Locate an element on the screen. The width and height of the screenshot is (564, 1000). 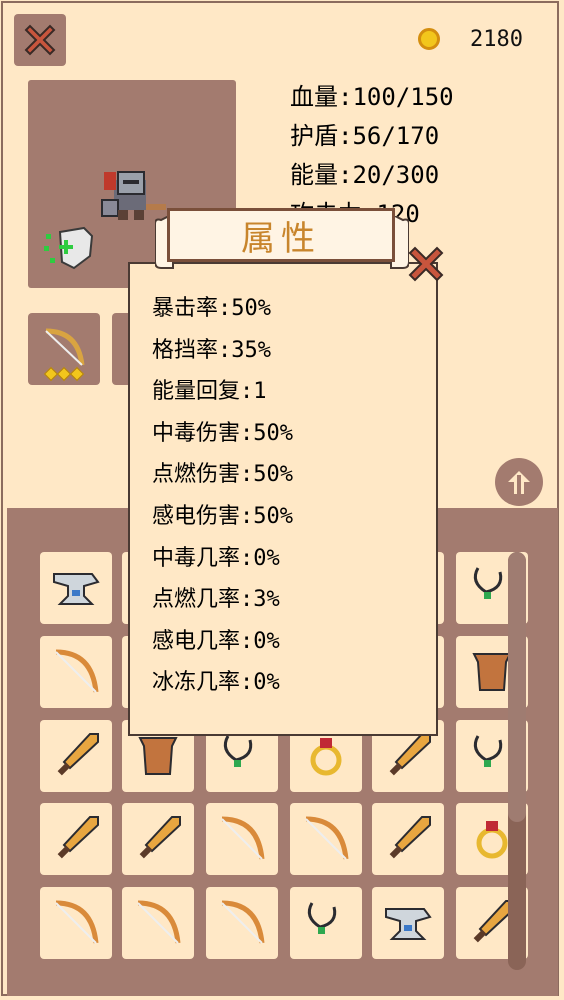
attribute-line: 能量回复:1 is located at coordinates (209, 392).